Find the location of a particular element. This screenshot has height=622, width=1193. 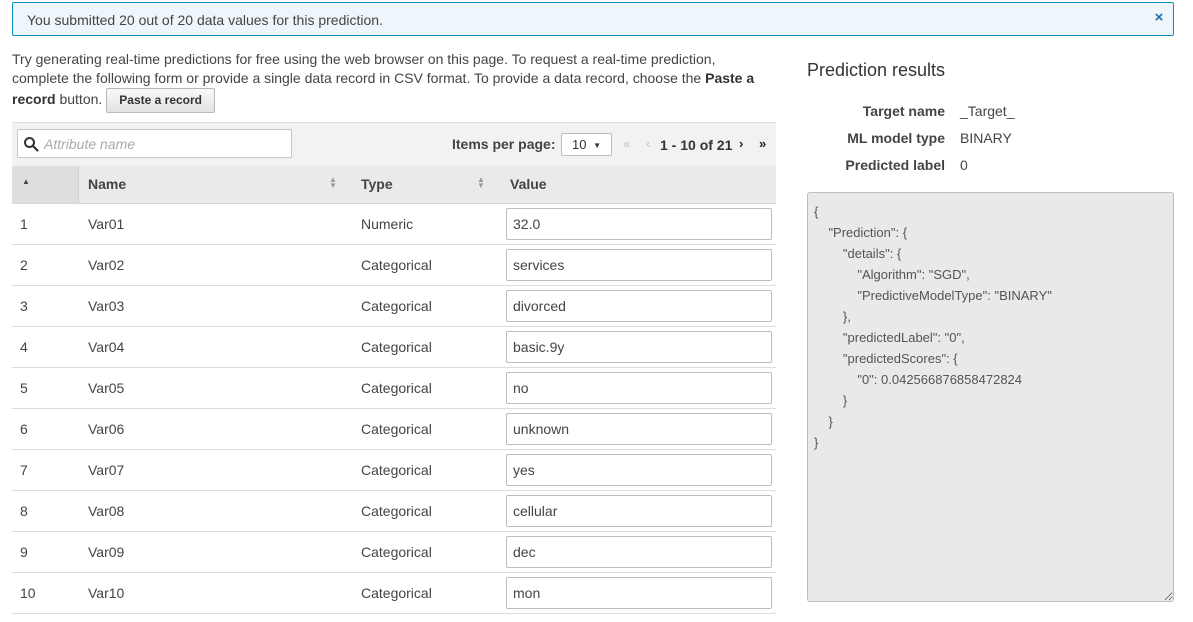

table-row: 3 Var03 Categorical is located at coordinates (394, 306).